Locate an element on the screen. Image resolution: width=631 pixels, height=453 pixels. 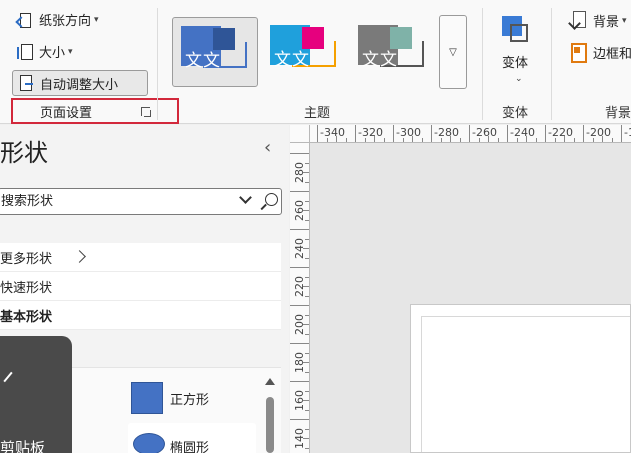
variant-icon-outline is located at coordinates (519, 33).